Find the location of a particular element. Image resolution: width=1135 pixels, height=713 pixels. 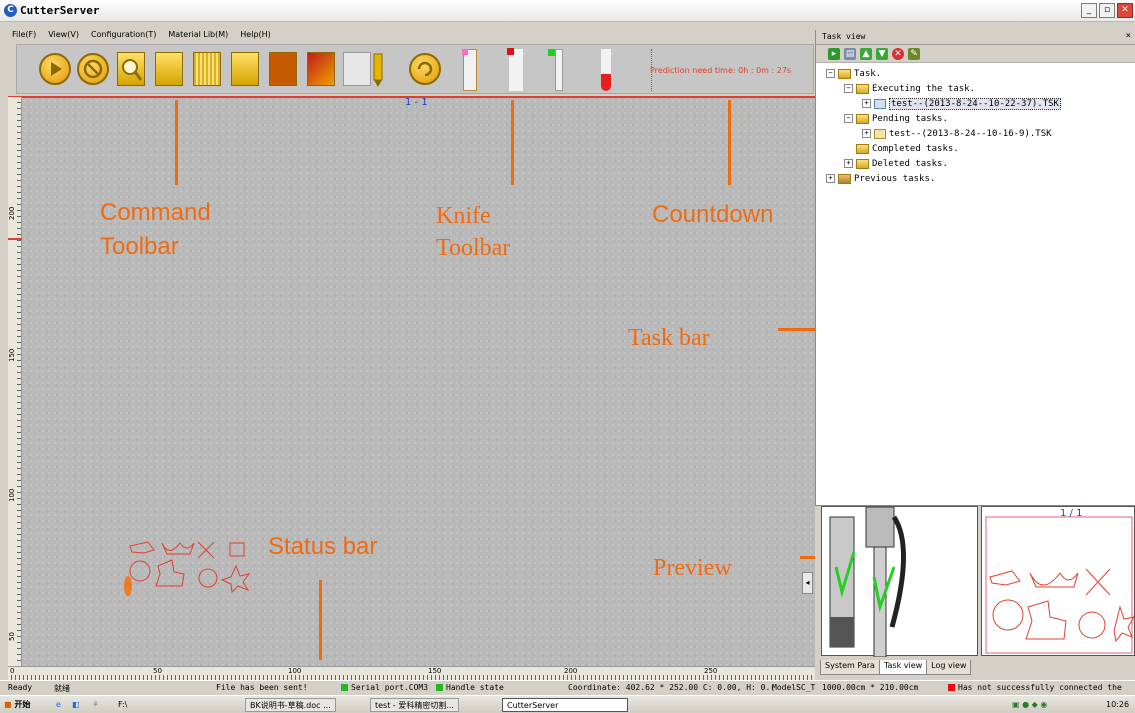

task-down-icon: ▼ is located at coordinates (882, 54).